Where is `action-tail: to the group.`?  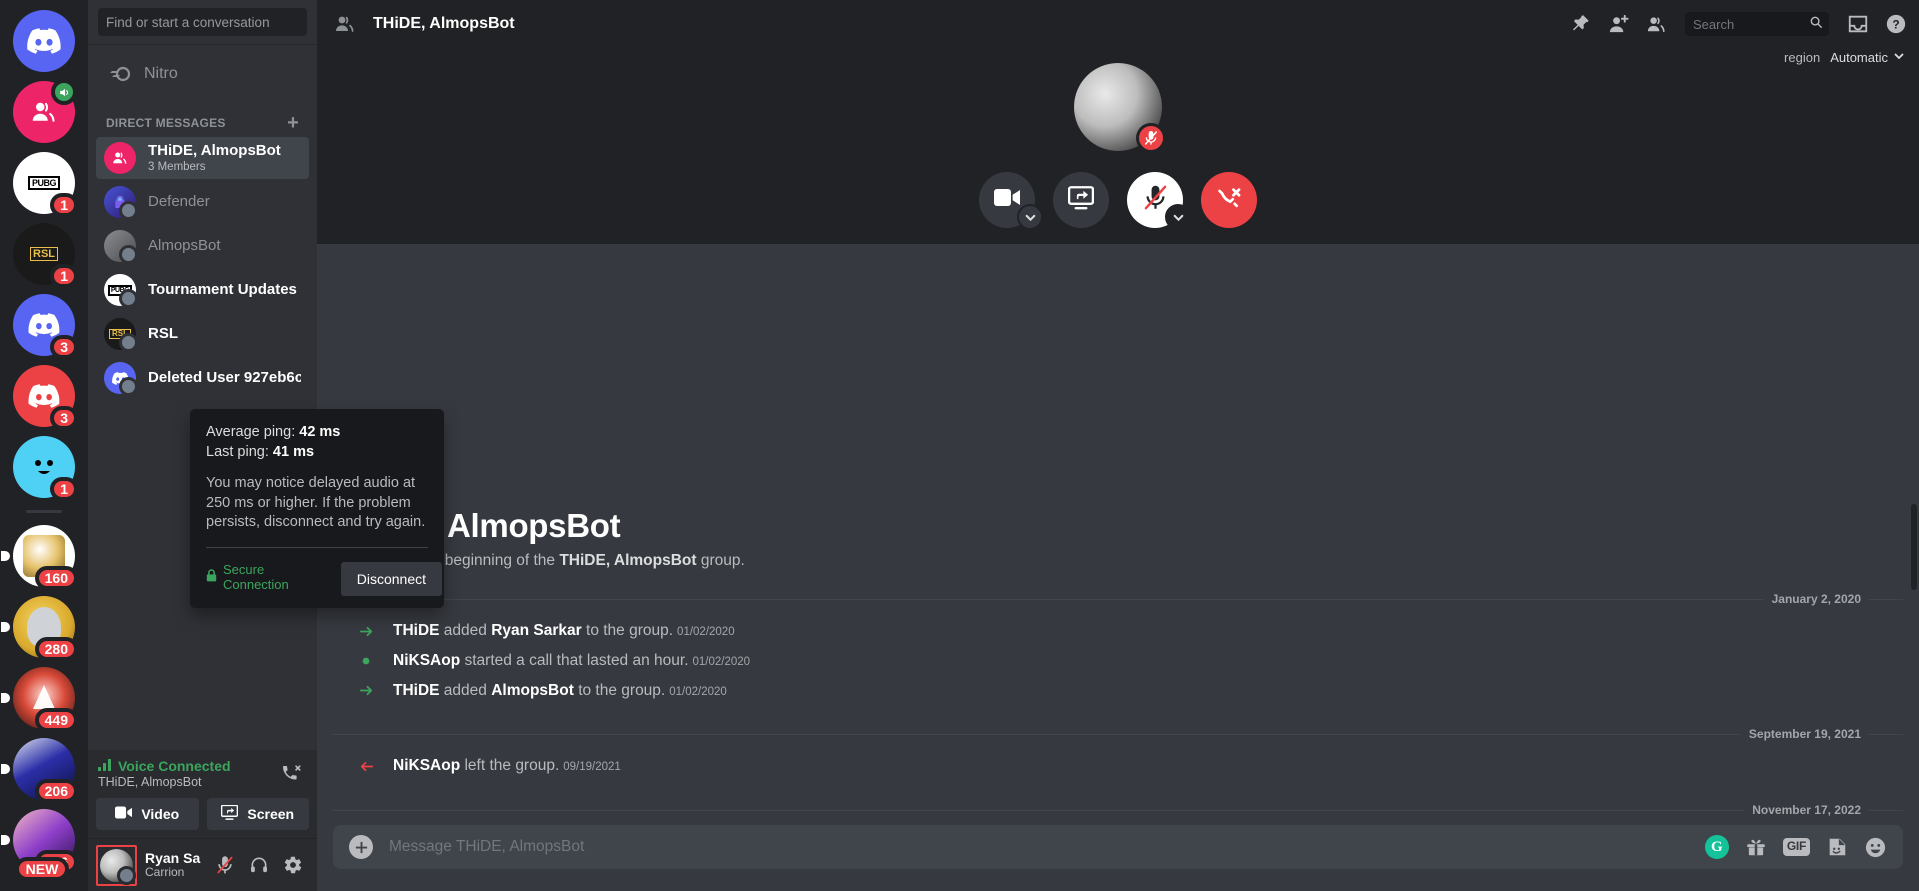 action-tail: to the group. is located at coordinates (627, 631).